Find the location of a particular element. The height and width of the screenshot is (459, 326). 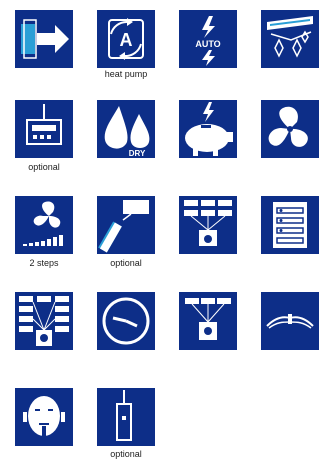

caption-remote-optional: optional is located at coordinates (44, 167).